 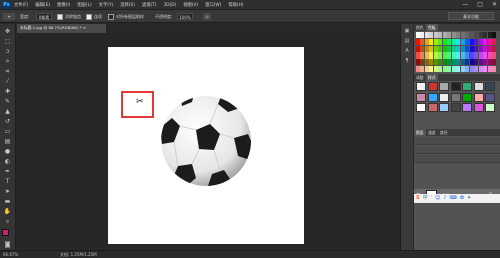 What do you see at coordinates (7, 41) in the screenshot?
I see `marquee-tool-icon: ⬚` at bounding box center [7, 41].